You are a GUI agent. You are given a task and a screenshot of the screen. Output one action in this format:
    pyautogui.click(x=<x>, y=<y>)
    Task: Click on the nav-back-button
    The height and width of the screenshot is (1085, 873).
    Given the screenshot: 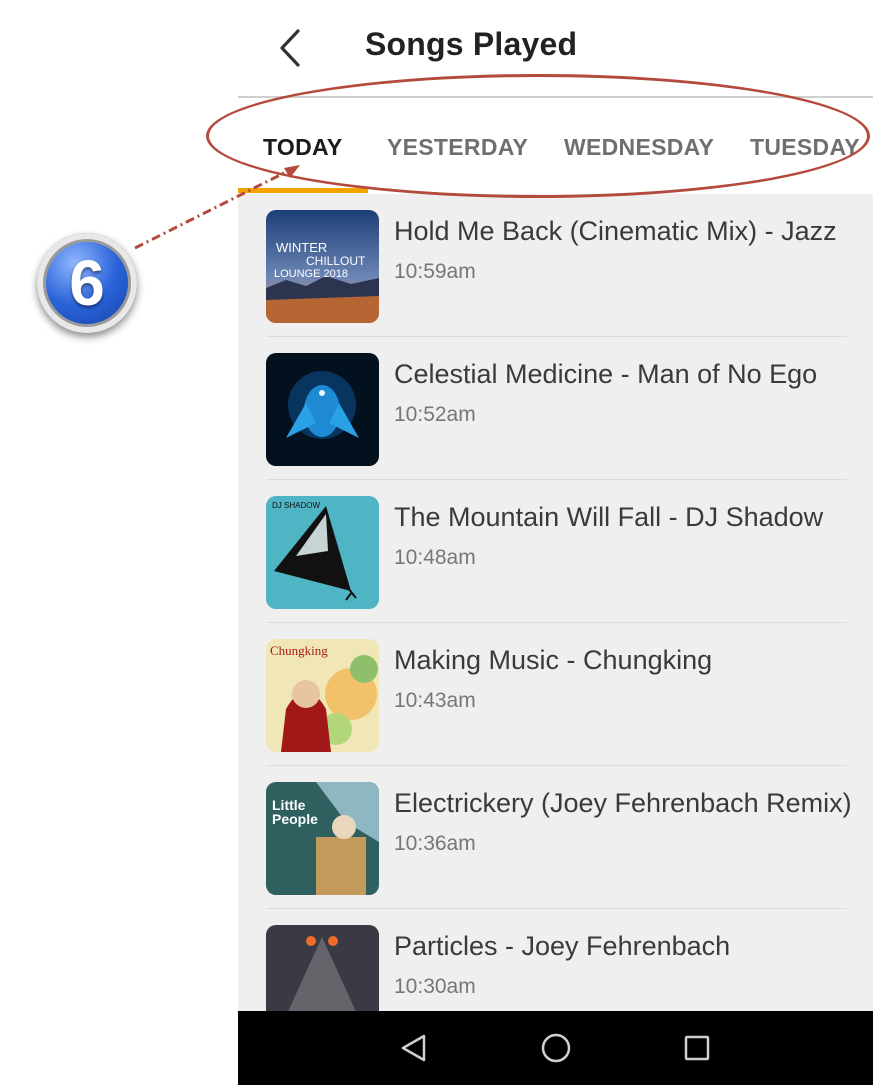 What is the action you would take?
    pyautogui.click(x=414, y=1048)
    